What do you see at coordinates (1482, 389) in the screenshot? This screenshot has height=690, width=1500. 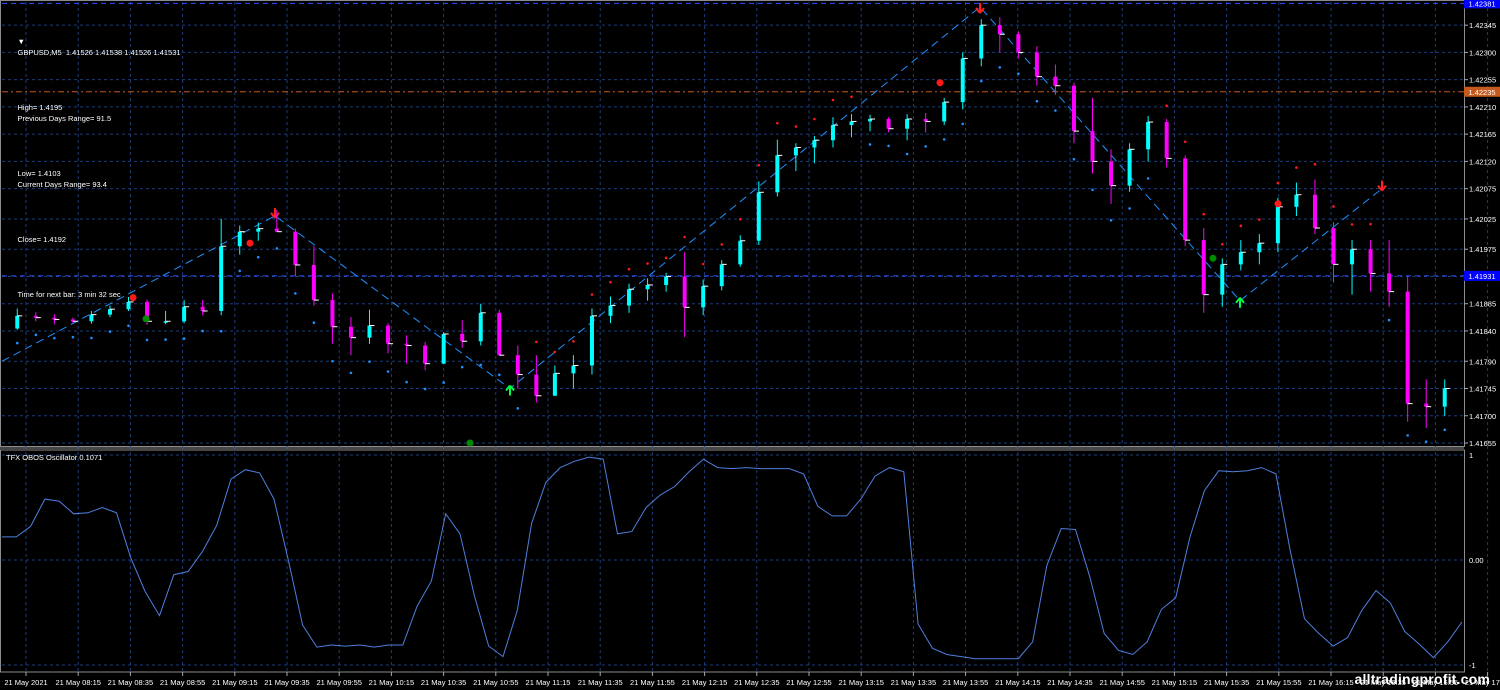 I see `y-tick-label: 1.41745` at bounding box center [1482, 389].